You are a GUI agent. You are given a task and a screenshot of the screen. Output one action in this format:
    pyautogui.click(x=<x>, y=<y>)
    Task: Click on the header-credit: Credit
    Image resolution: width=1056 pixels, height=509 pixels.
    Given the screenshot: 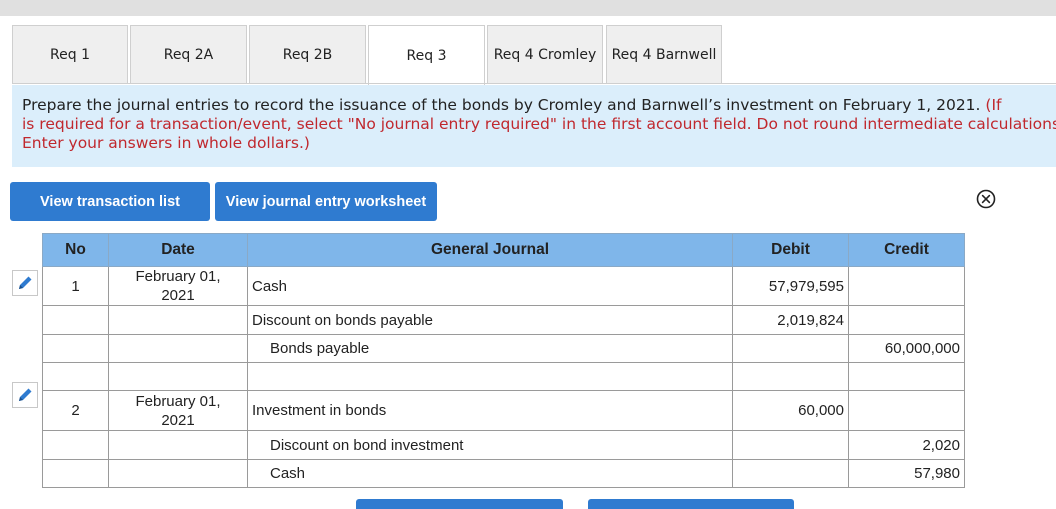 What is the action you would take?
    pyautogui.click(x=906, y=250)
    